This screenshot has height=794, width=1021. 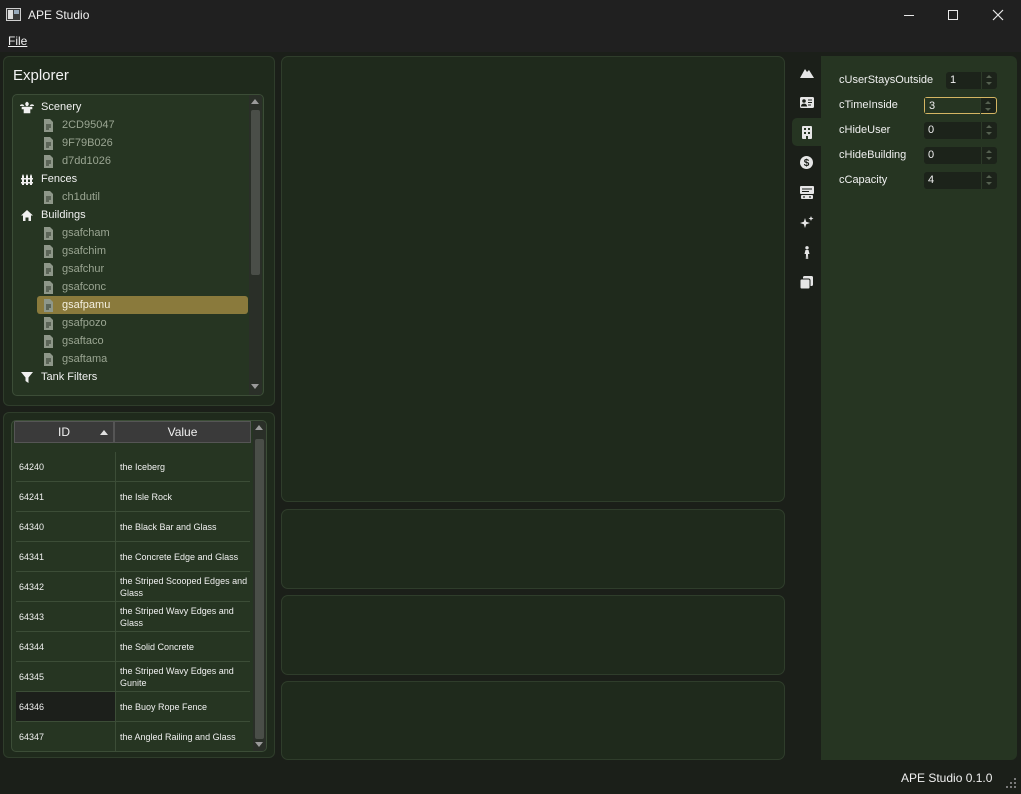 What do you see at coordinates (142, 125) in the screenshot?
I see `tree-item: 2CD95047` at bounding box center [142, 125].